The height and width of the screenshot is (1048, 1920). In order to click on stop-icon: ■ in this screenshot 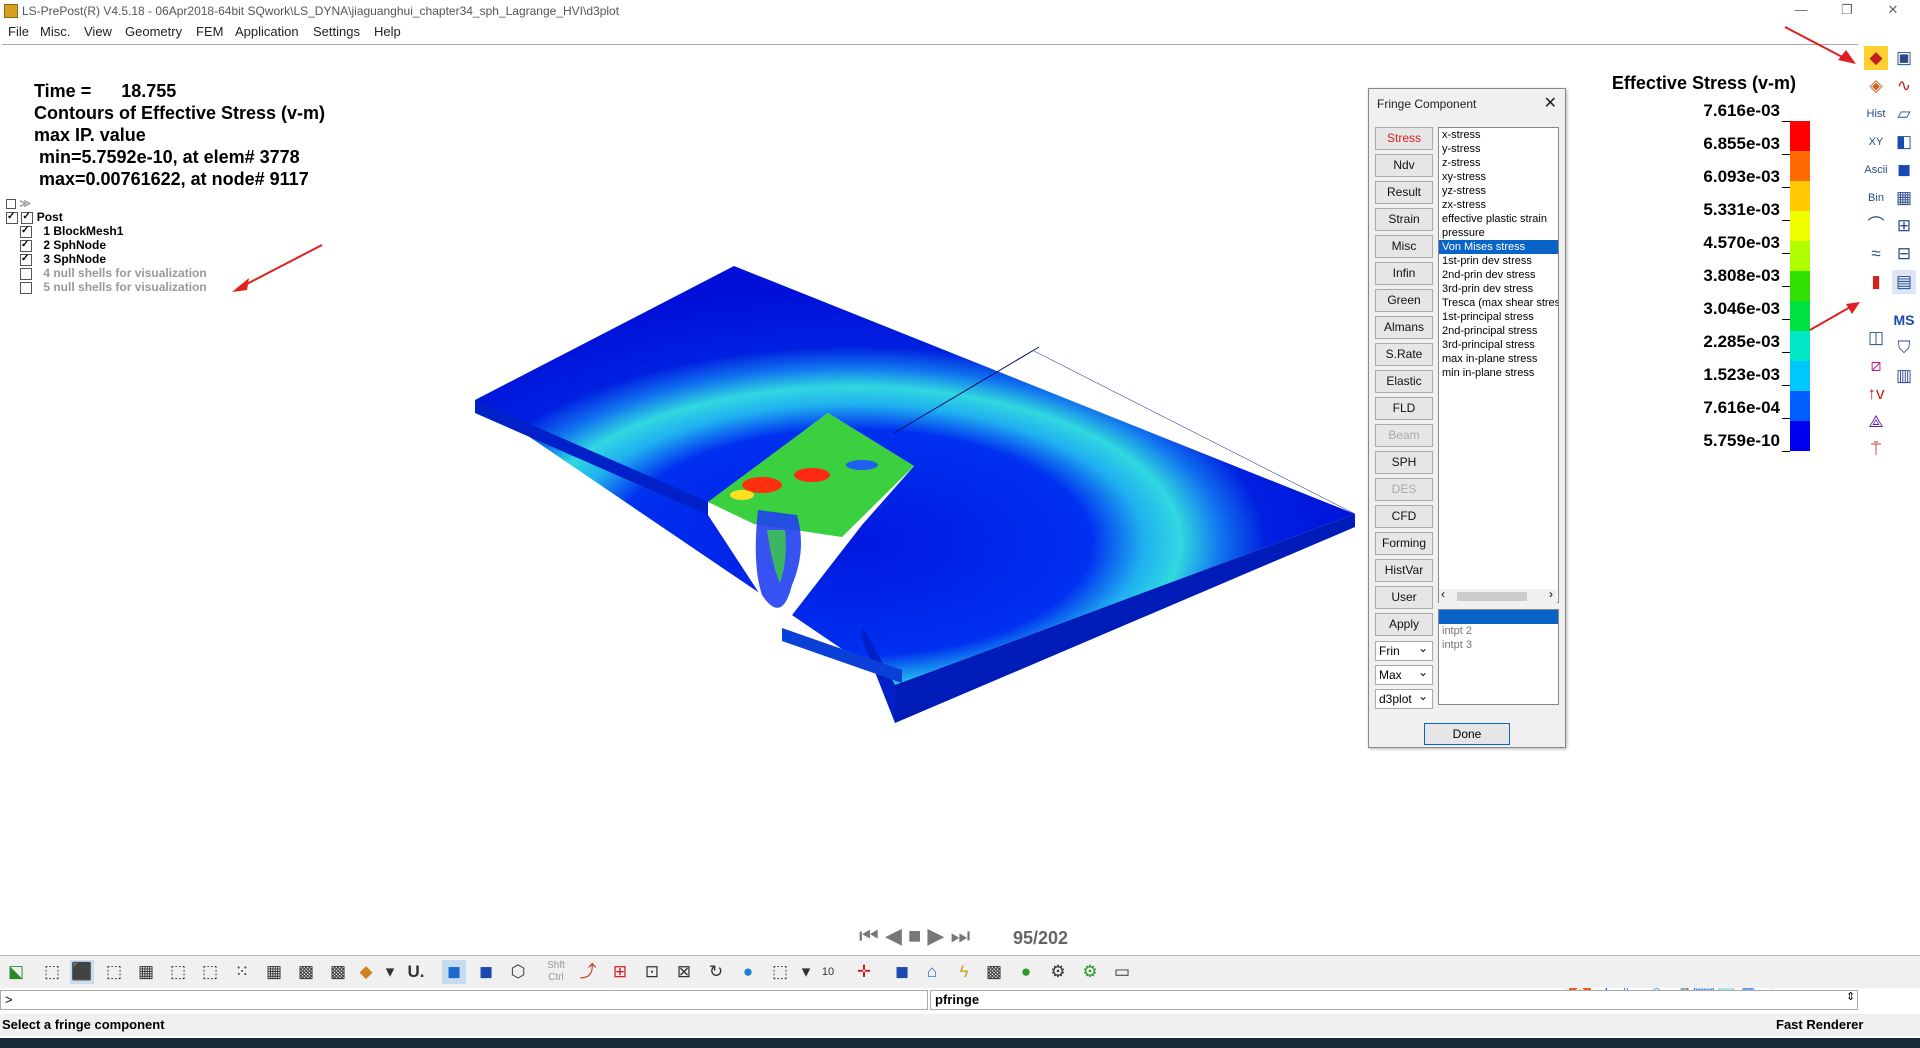, I will do `click(914, 936)`.